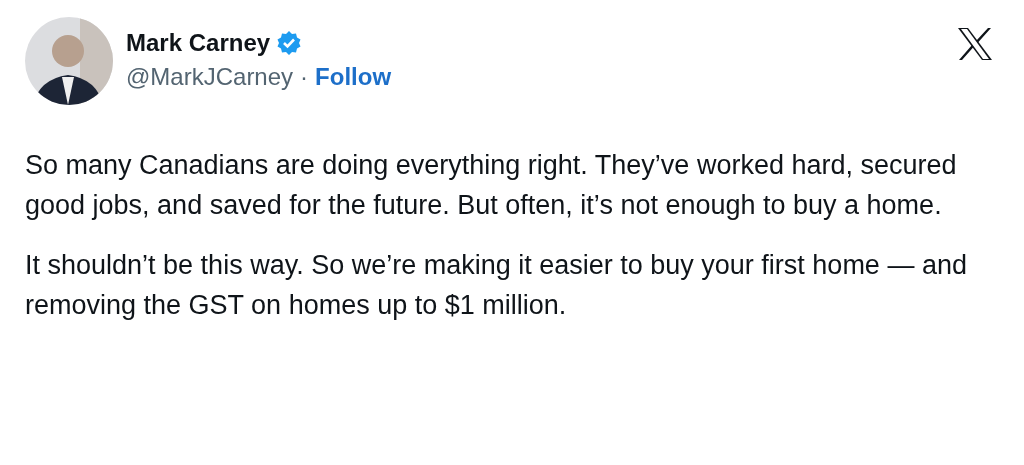  I want to click on author-name: Mark Carney, so click(198, 43).